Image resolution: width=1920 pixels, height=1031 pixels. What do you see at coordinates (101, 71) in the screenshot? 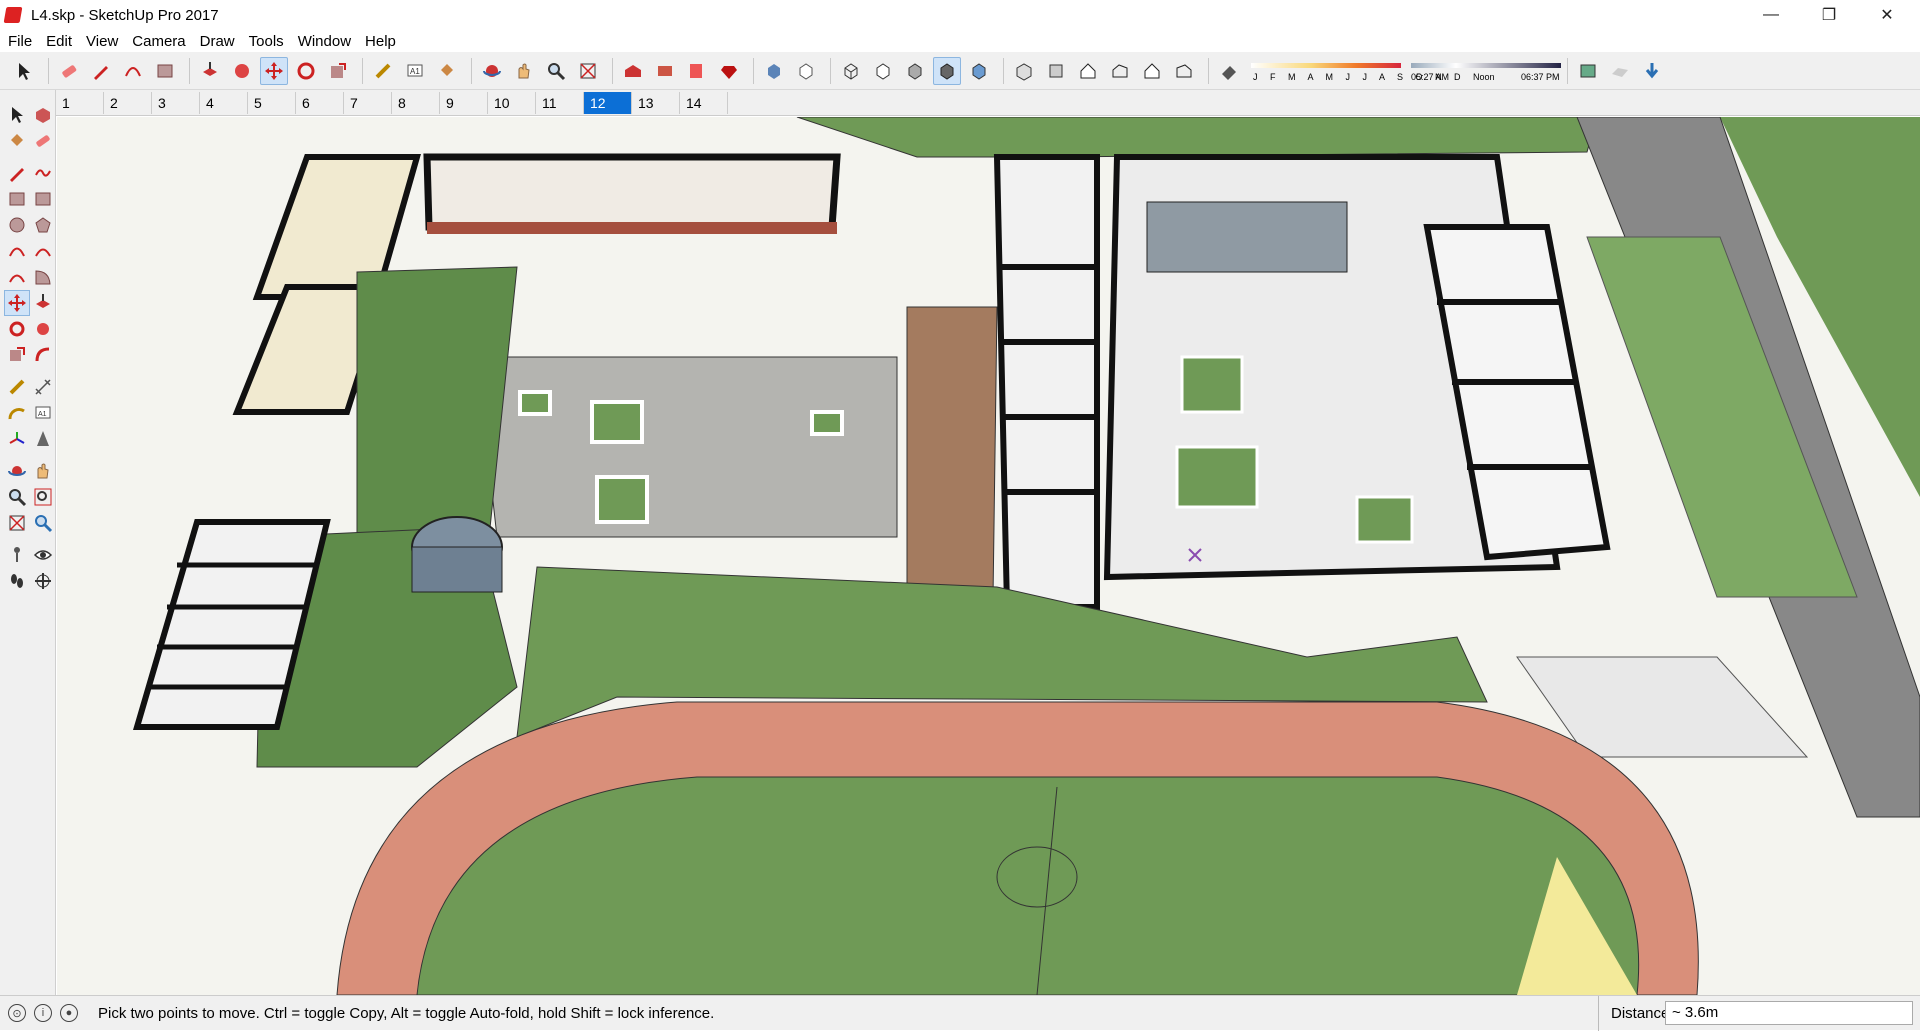
I see `pencil-tool-button` at bounding box center [101, 71].